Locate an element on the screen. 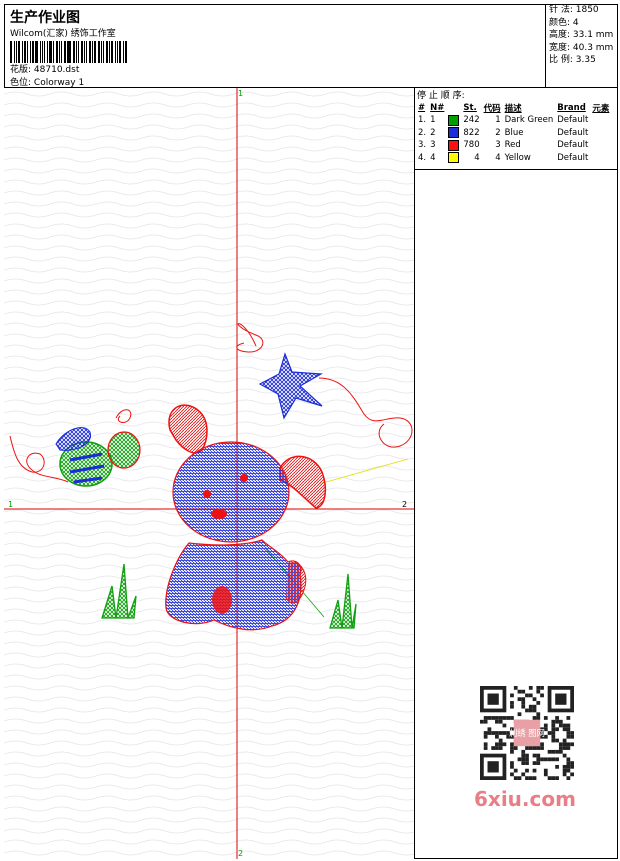 This screenshot has width=620, height=861. row-code: 2 is located at coordinates (498, 132).